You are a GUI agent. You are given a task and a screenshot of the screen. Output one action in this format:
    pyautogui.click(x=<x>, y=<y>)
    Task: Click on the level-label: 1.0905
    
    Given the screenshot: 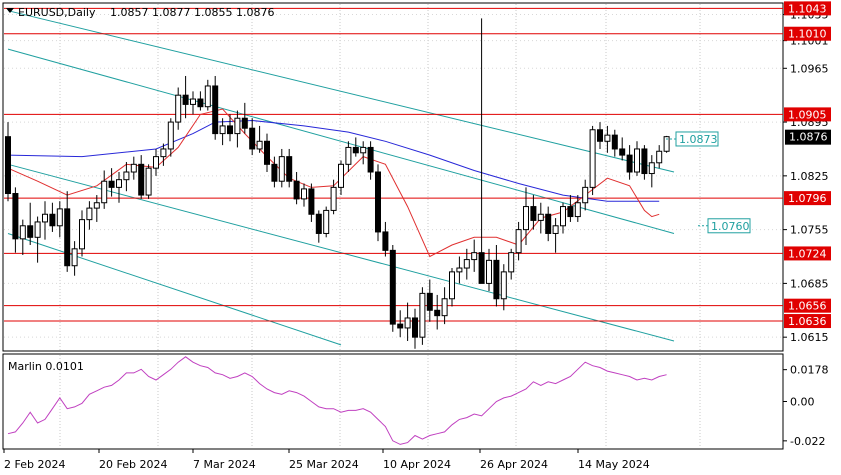 What is the action you would take?
    pyautogui.click(x=807, y=114)
    